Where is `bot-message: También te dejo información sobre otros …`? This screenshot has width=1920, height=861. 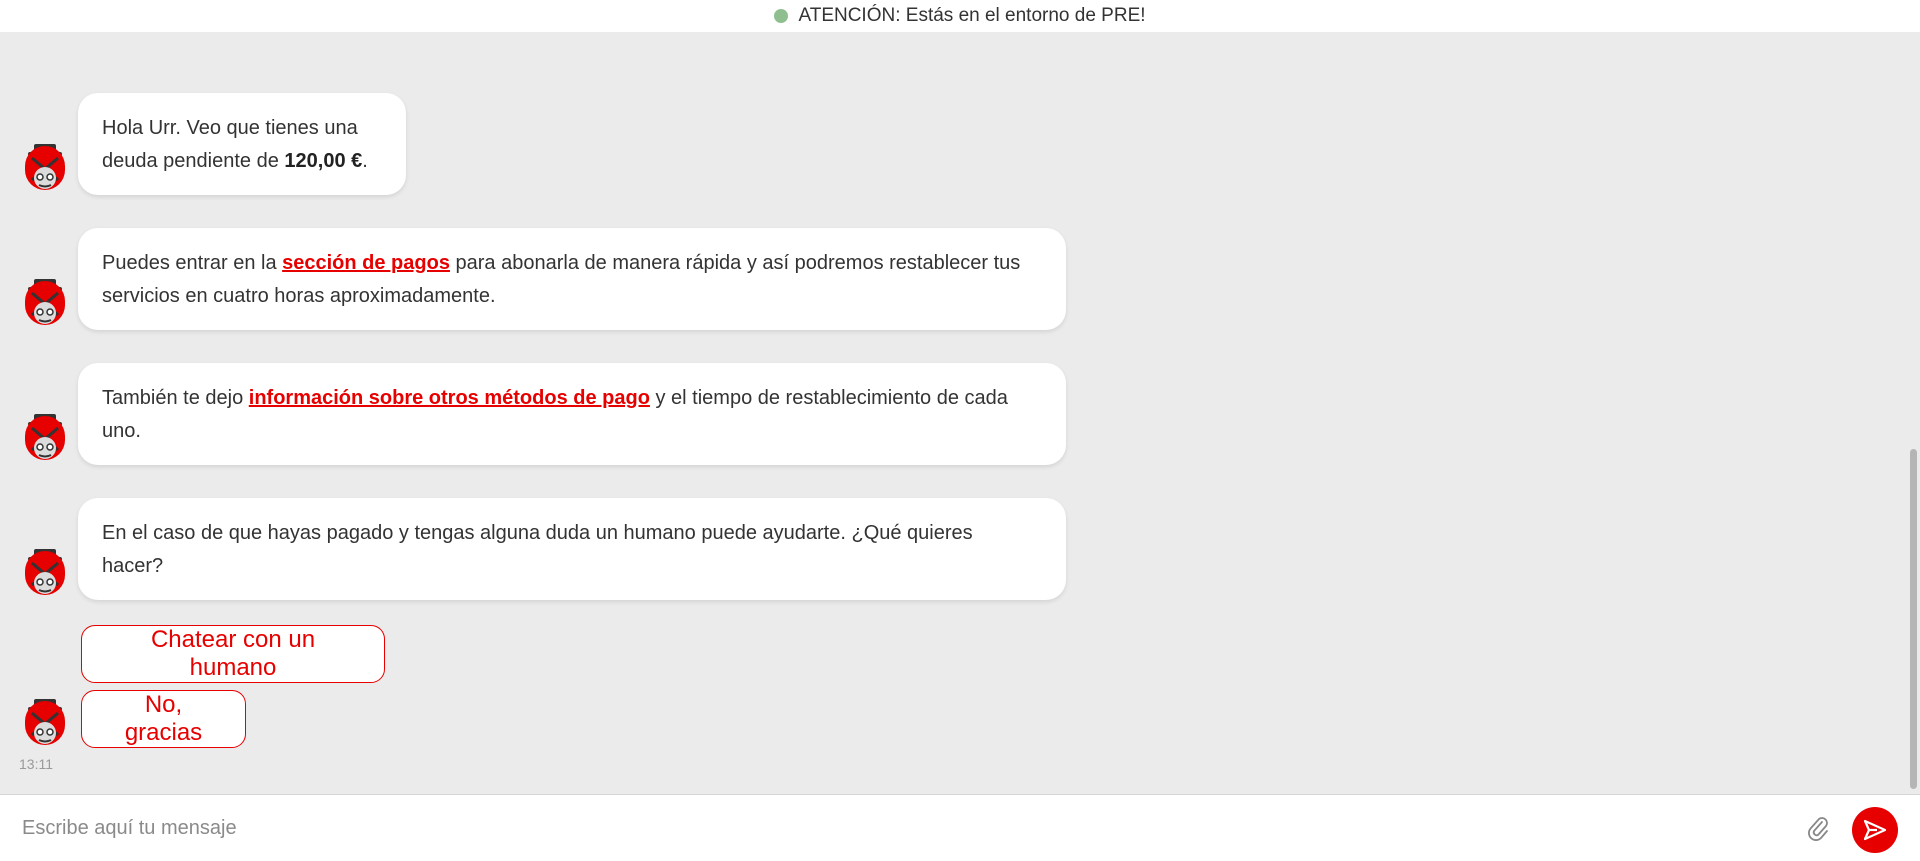 bot-message: También te dejo información sobre otros … is located at coordinates (572, 414).